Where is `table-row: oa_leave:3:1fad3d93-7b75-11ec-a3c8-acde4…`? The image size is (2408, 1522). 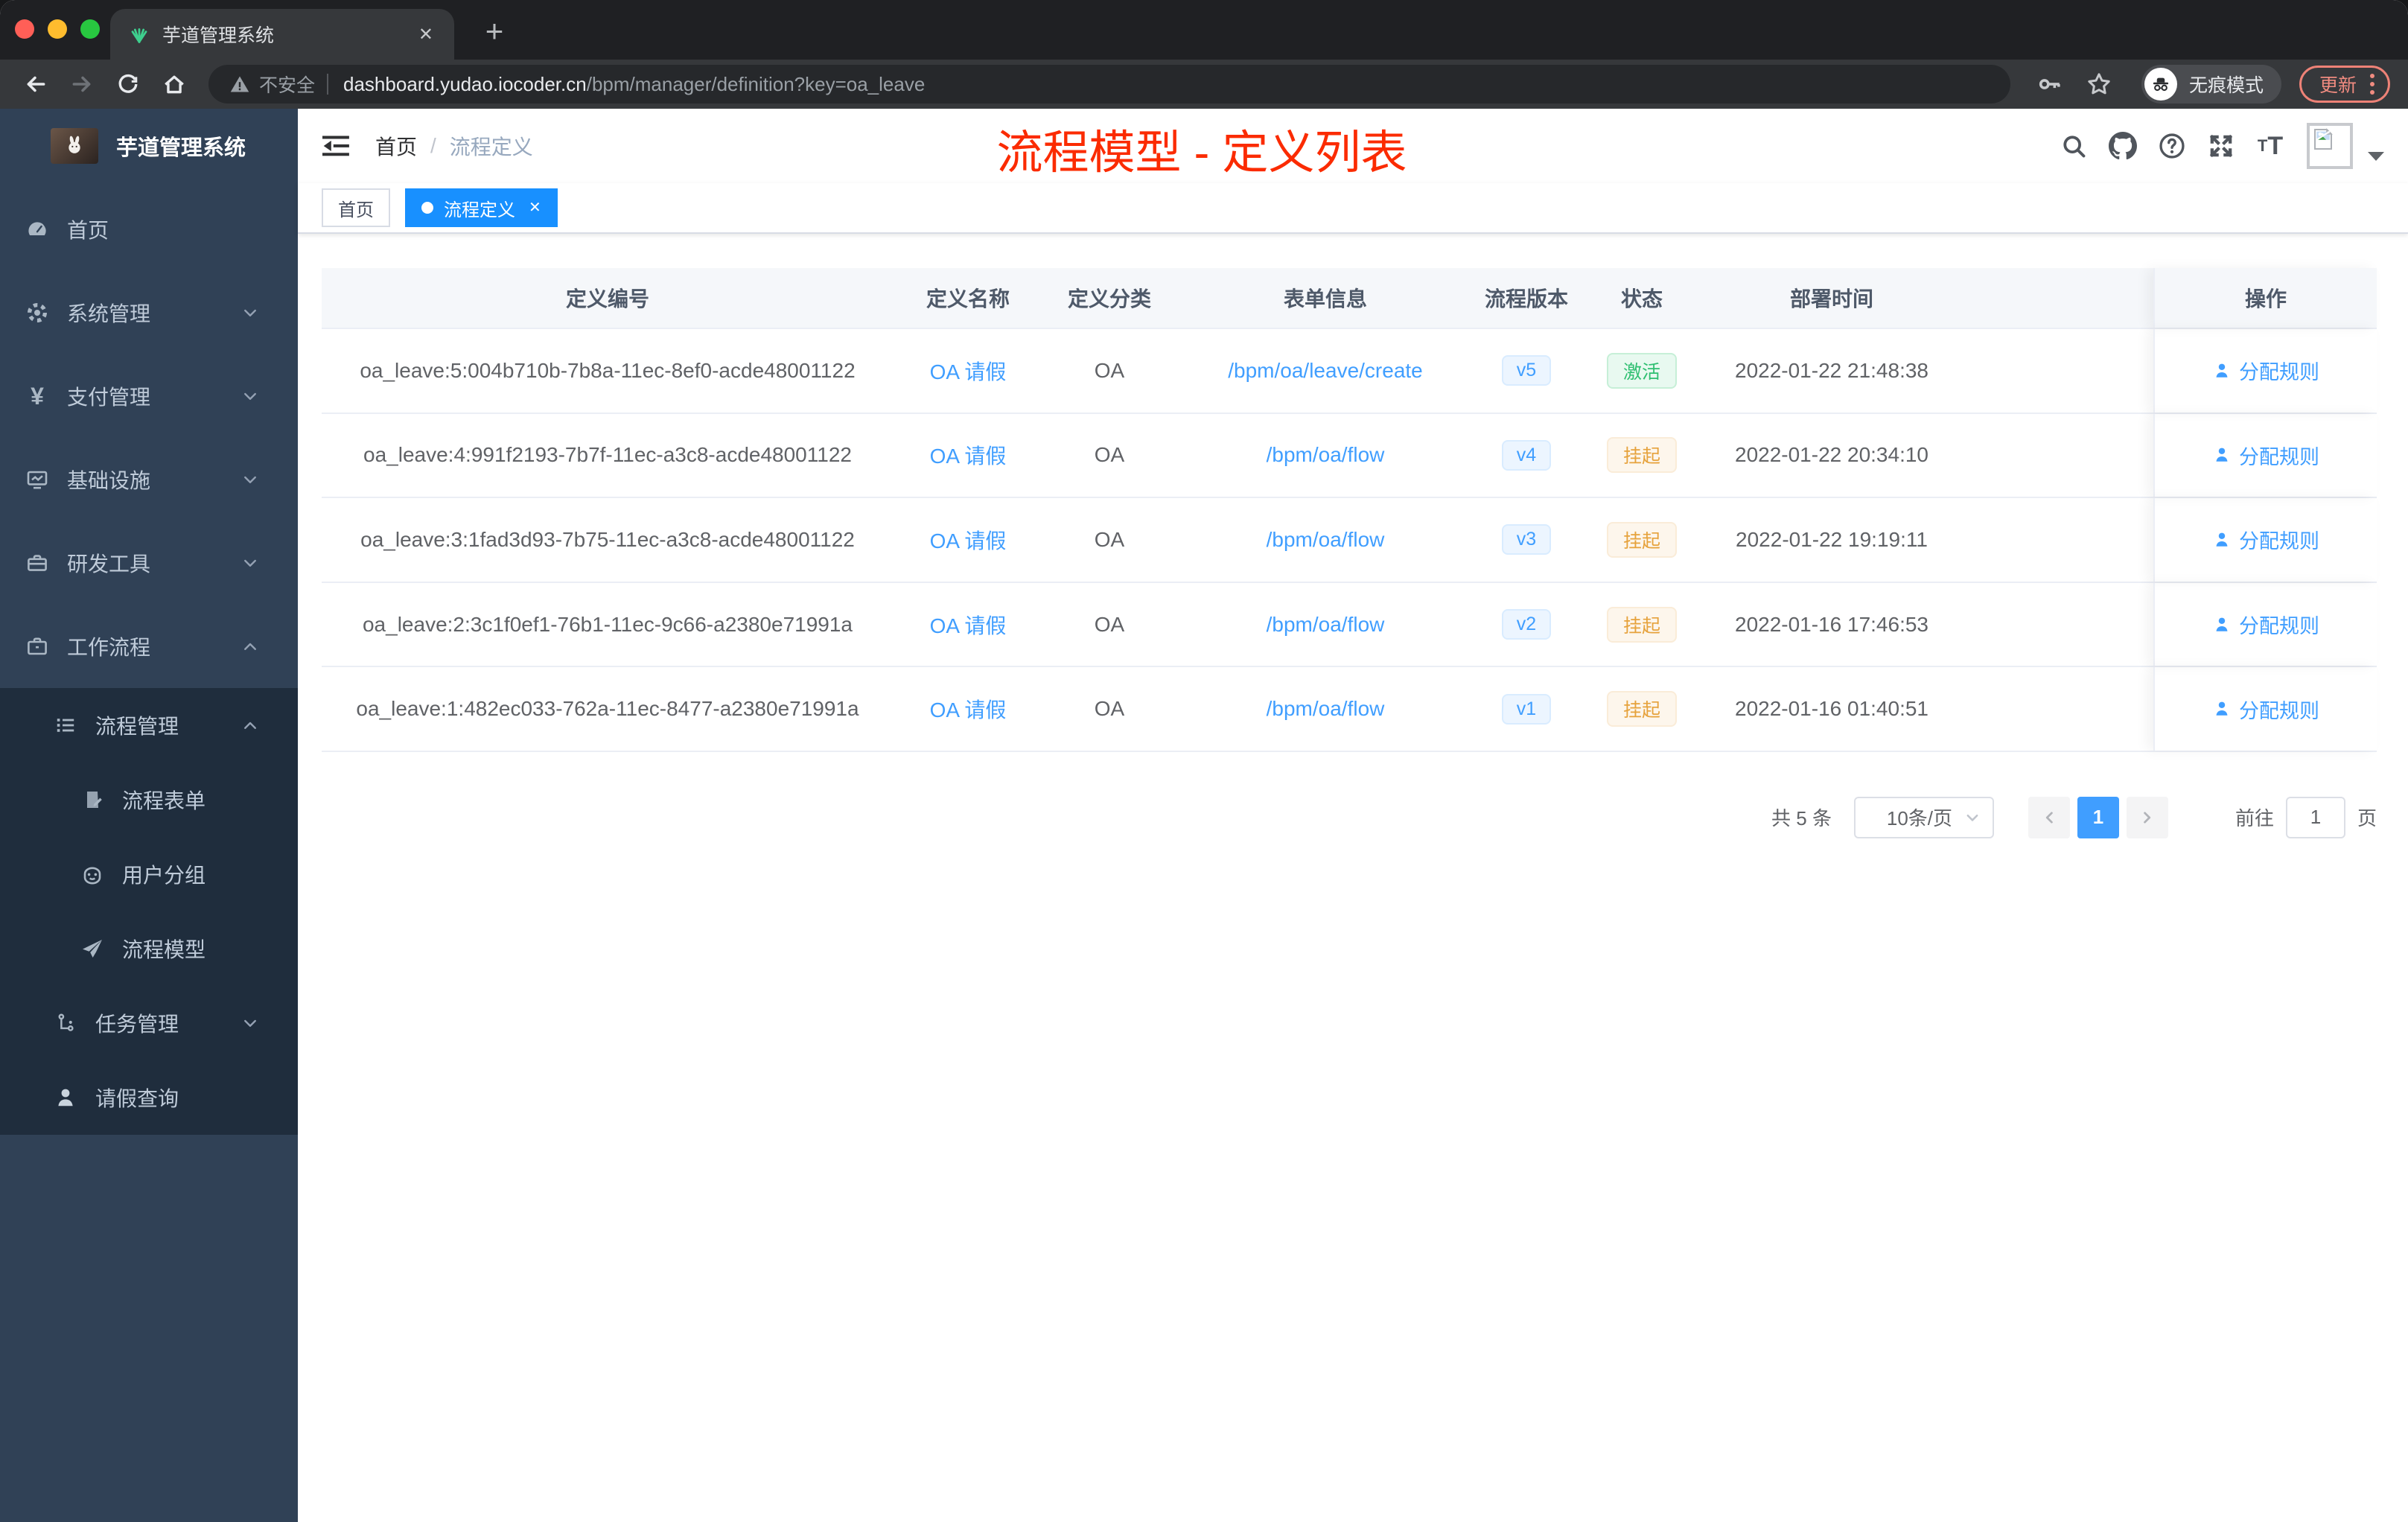
table-row: oa_leave:3:1fad3d93-7b75-11ec-a3c8-acde4… is located at coordinates (1349, 540).